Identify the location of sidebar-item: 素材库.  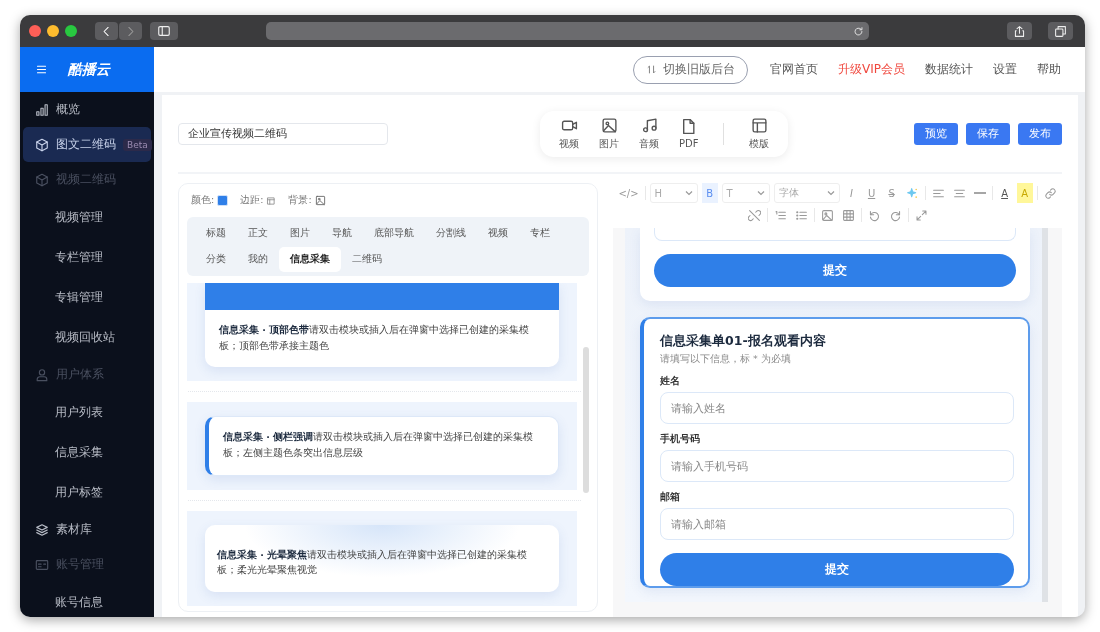
(87, 529).